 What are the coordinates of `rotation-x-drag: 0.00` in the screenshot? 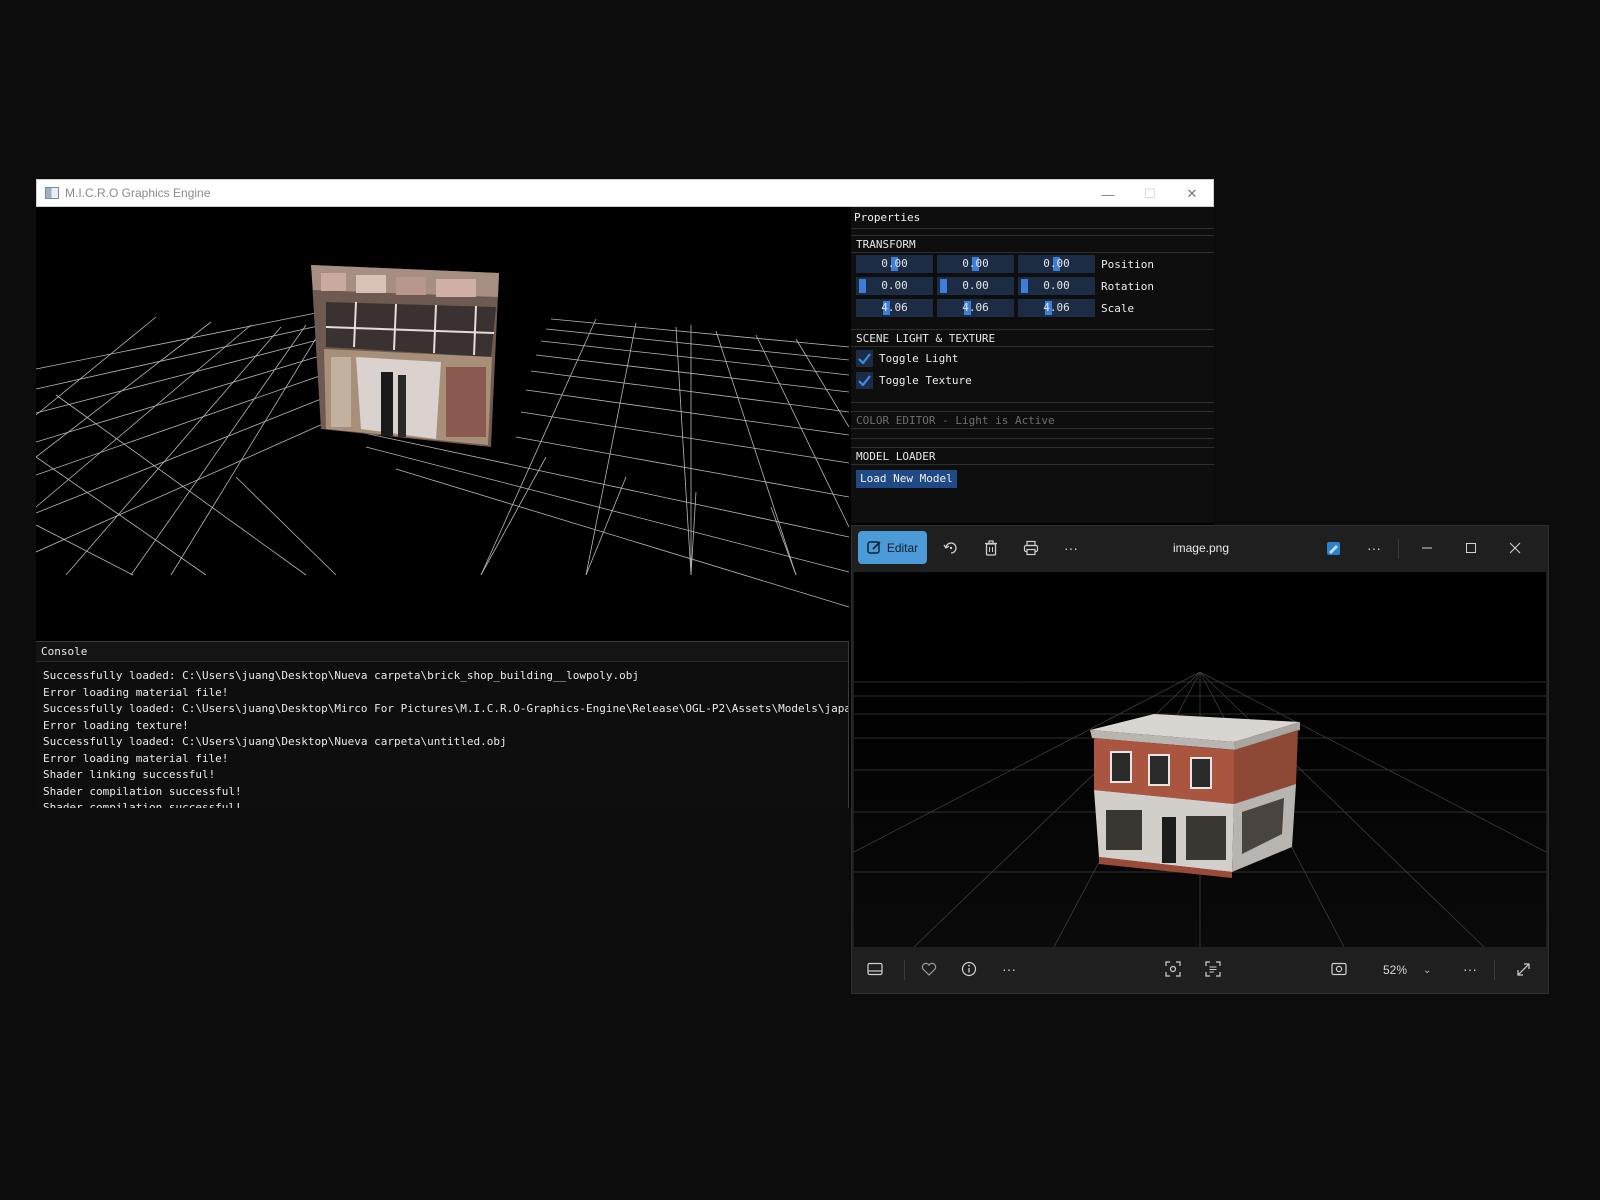 It's located at (894, 286).